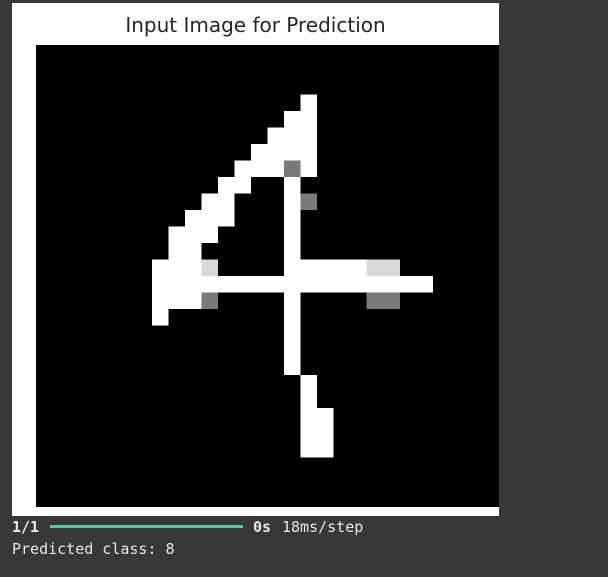  What do you see at coordinates (262, 527) in the screenshot?
I see `progress-elapsed: 0s` at bounding box center [262, 527].